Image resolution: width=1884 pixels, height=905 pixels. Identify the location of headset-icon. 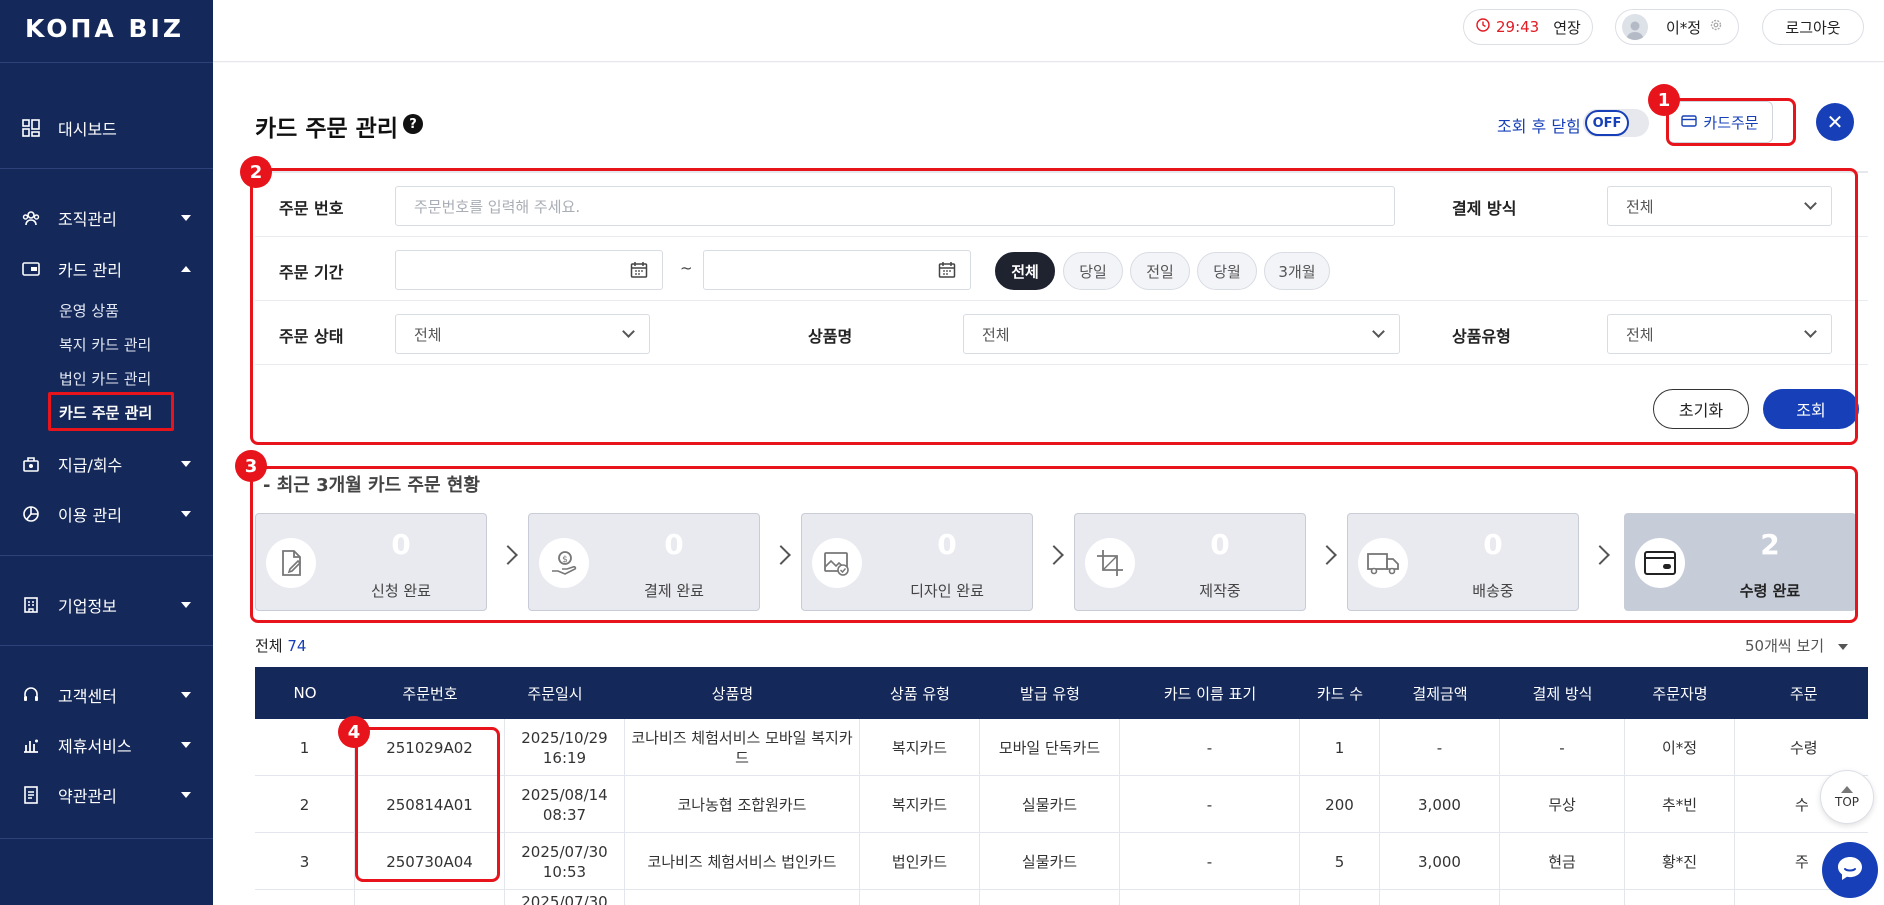
(31, 695).